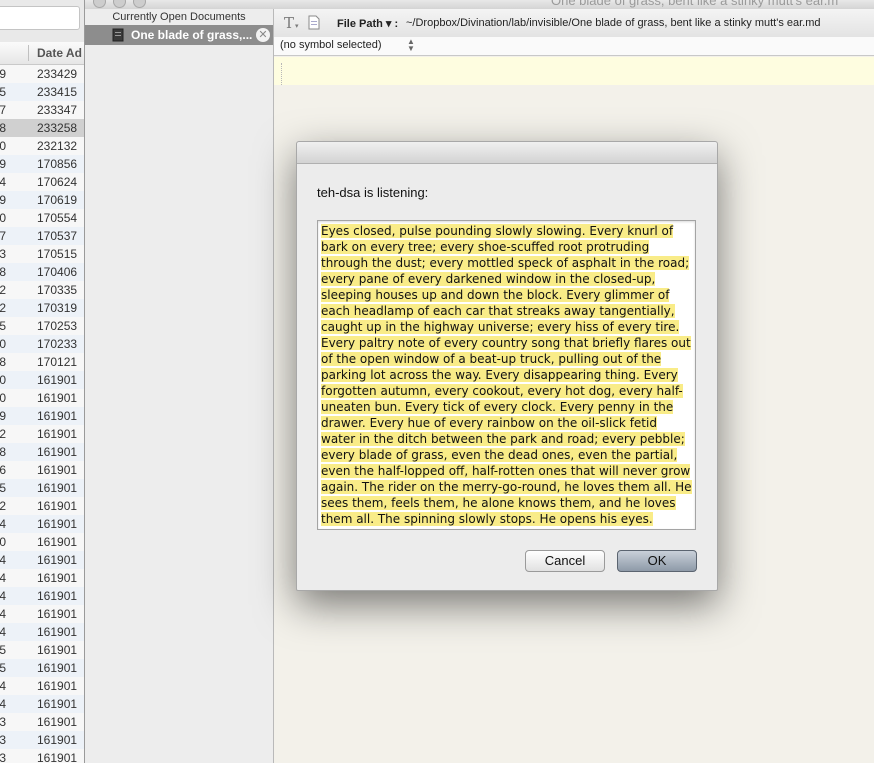 This screenshot has height=763, width=874. Describe the element at coordinates (139, 4) in the screenshot. I see `zoom-window-button` at that location.